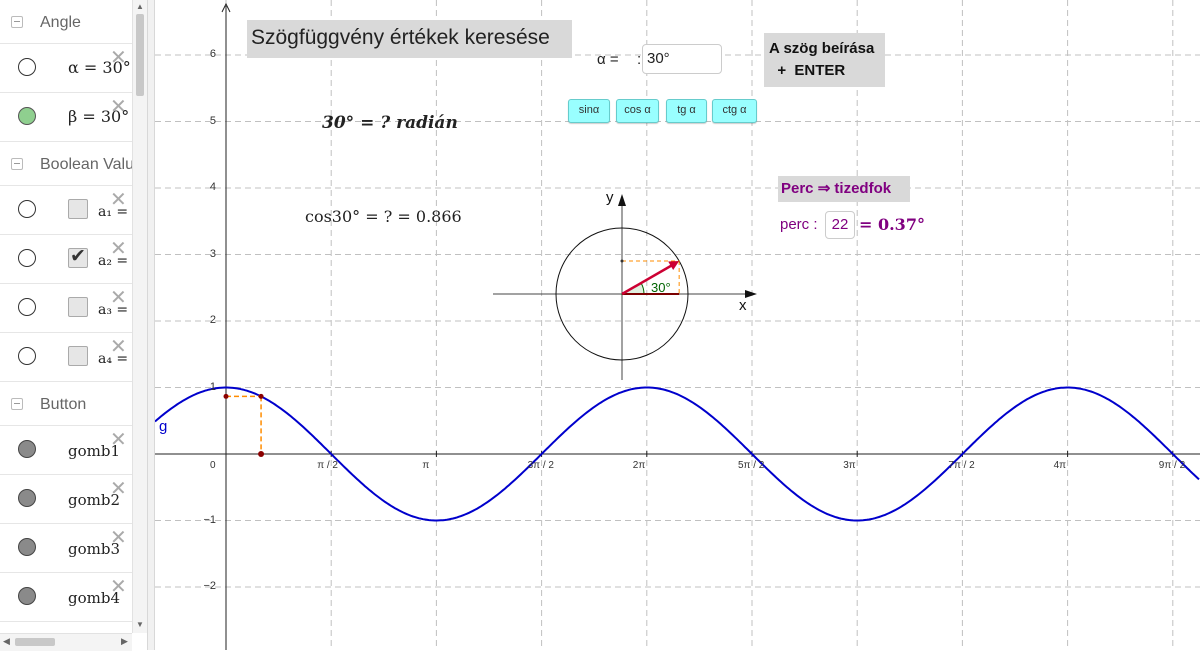  What do you see at coordinates (807, 70) in the screenshot?
I see `hint-line-2: + ENTER` at bounding box center [807, 70].